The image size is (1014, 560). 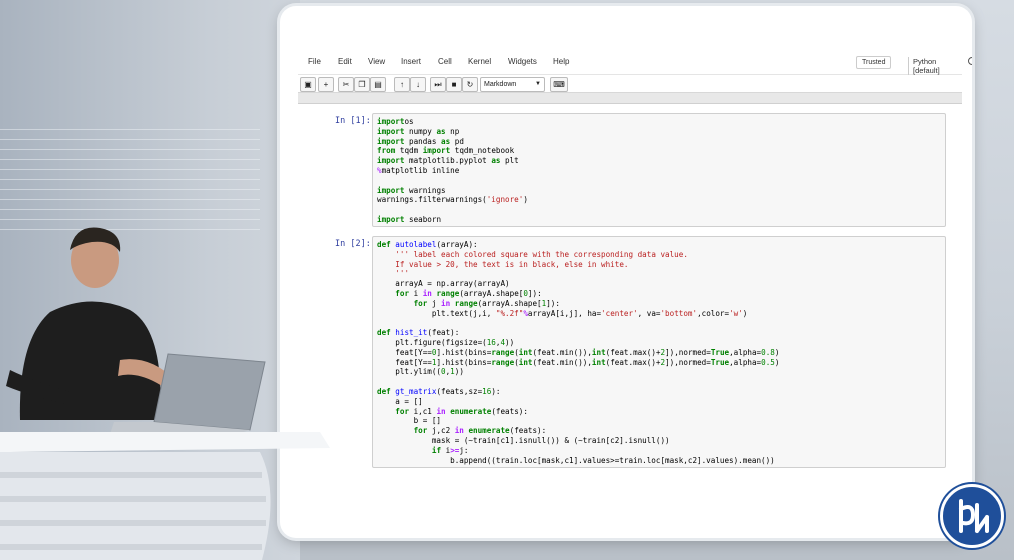 I want to click on stop-icon: ■, so click(x=454, y=84).